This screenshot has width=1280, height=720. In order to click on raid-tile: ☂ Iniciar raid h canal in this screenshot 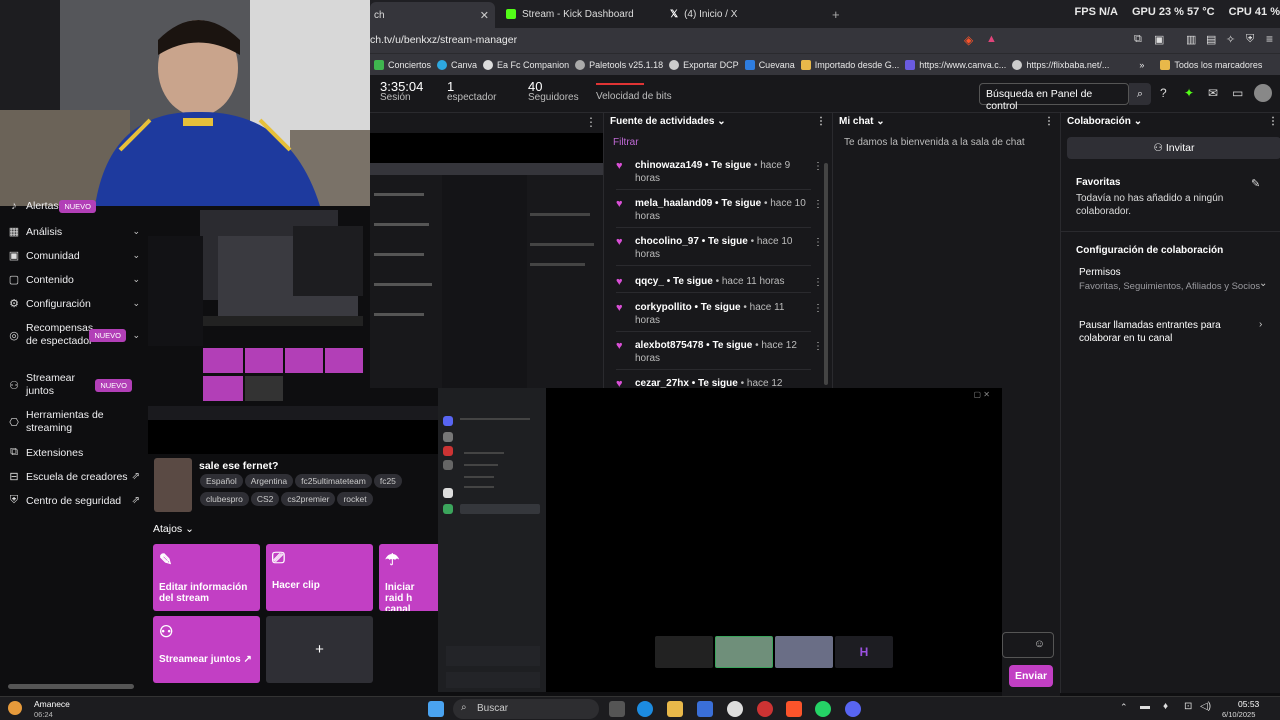, I will do `click(408, 577)`.